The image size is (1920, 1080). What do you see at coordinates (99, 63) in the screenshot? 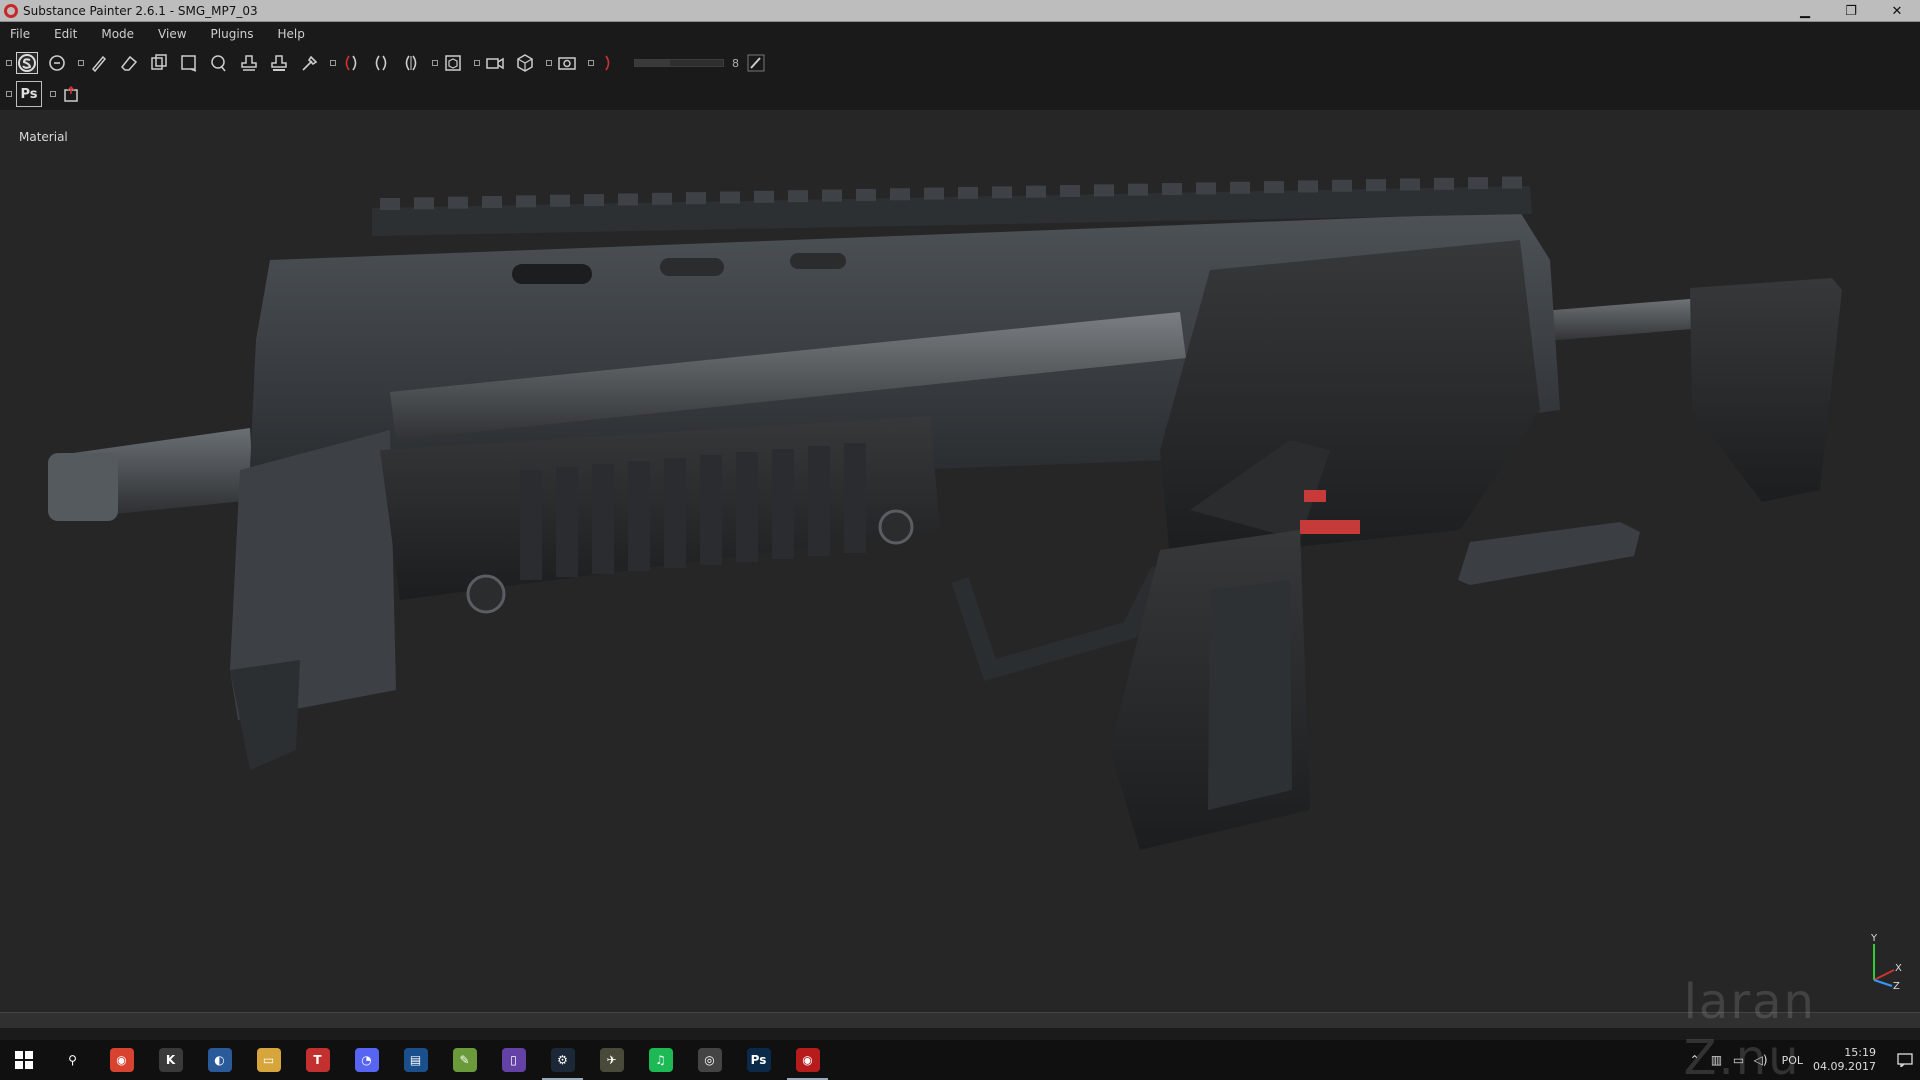
I see `paint-brush-icon` at bounding box center [99, 63].